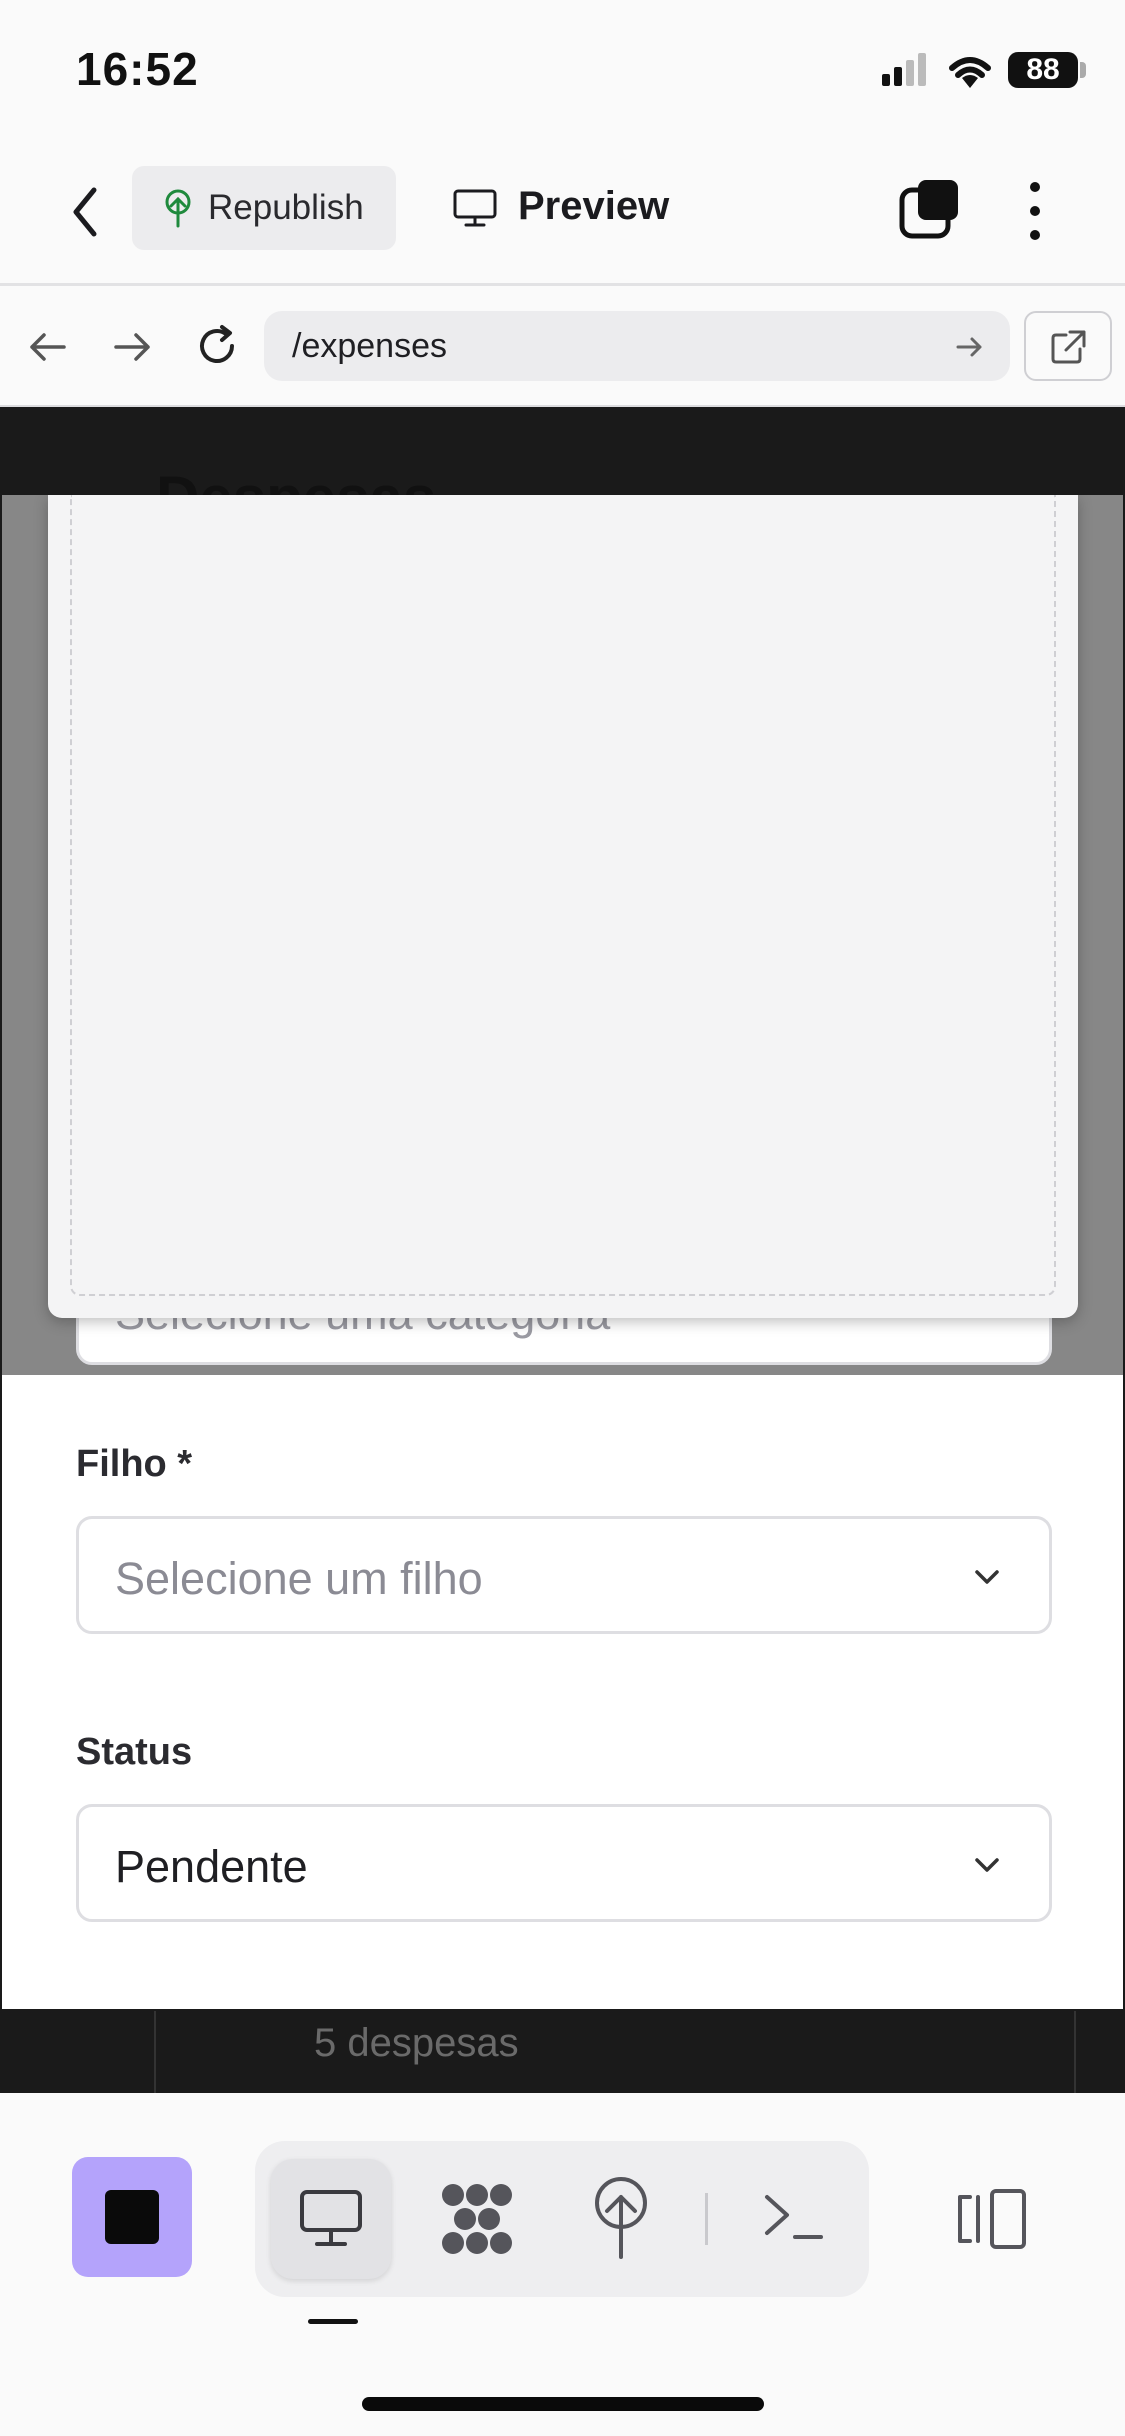 This screenshot has width=1125, height=2436. I want to click on desktop-tool-button, so click(331, 2219).